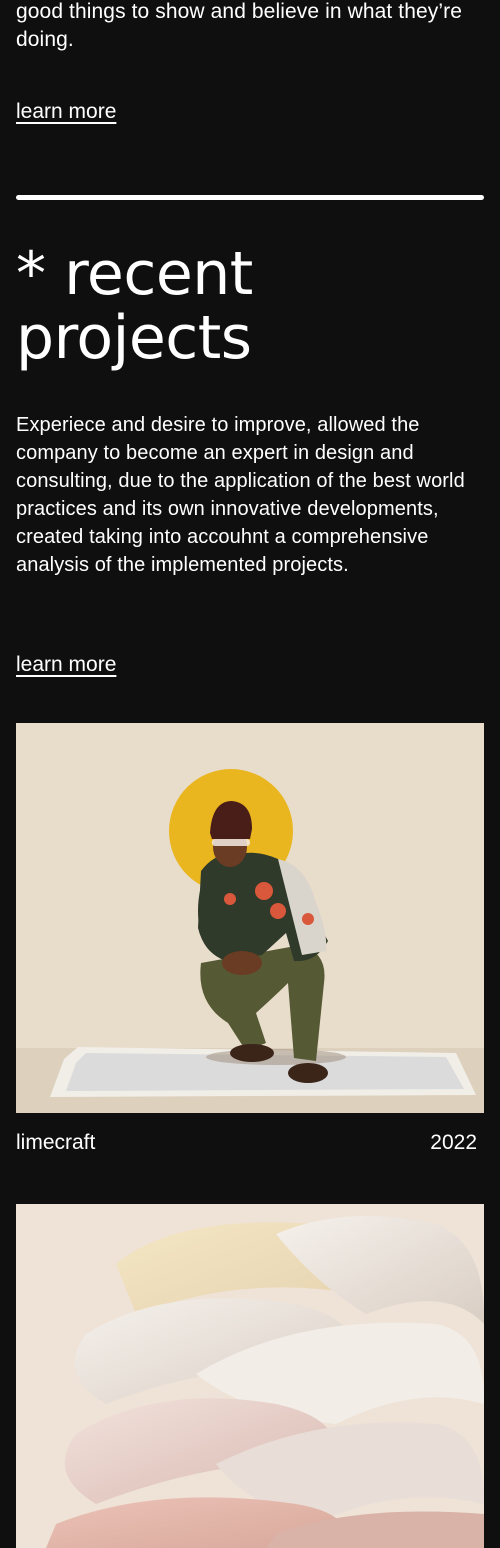 This screenshot has width=500, height=1548. Describe the element at coordinates (134, 306) in the screenshot. I see `section-title: * recent projects` at that location.